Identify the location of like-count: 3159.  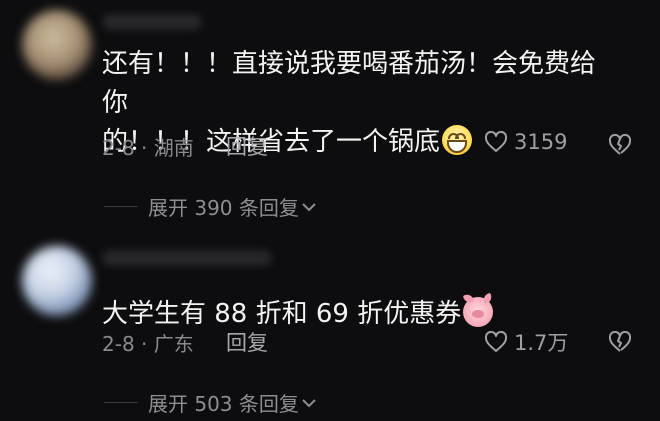
(541, 142).